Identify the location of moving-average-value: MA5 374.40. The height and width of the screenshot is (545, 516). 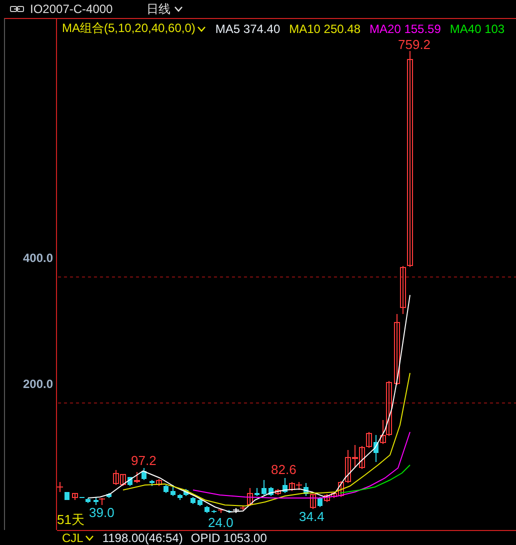
(247, 29).